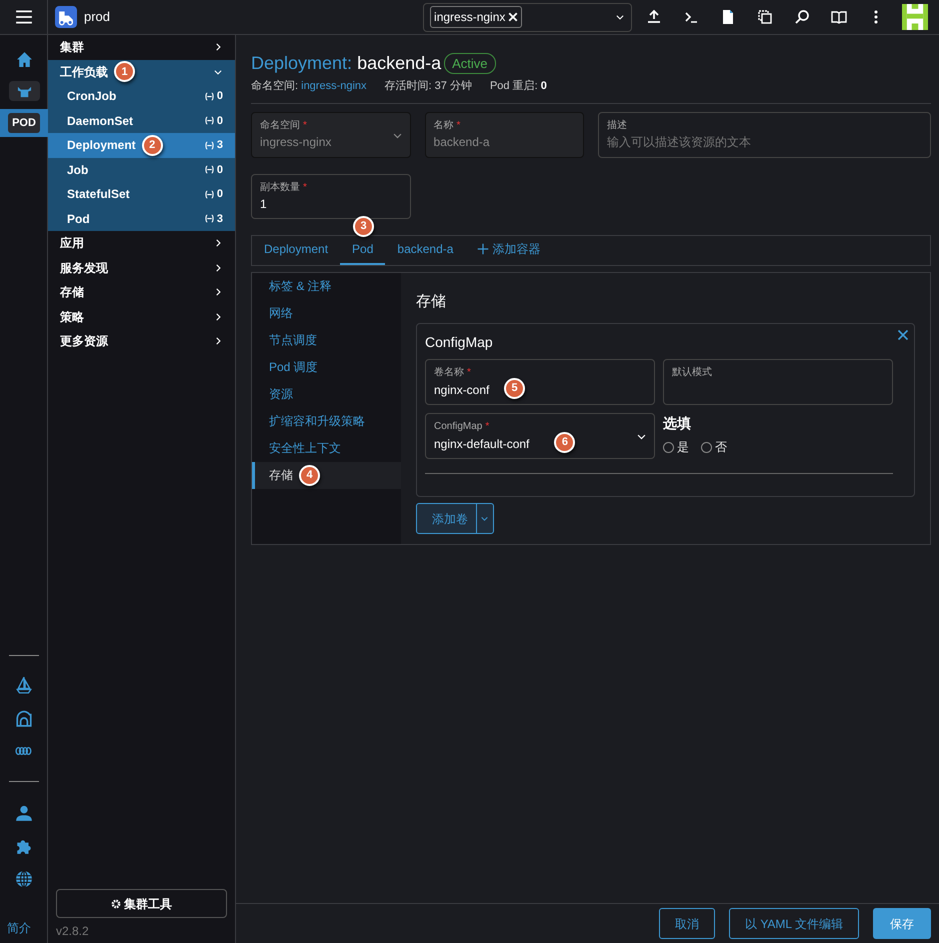  Describe the element at coordinates (24, 59) in the screenshot. I see `home-icon` at that location.